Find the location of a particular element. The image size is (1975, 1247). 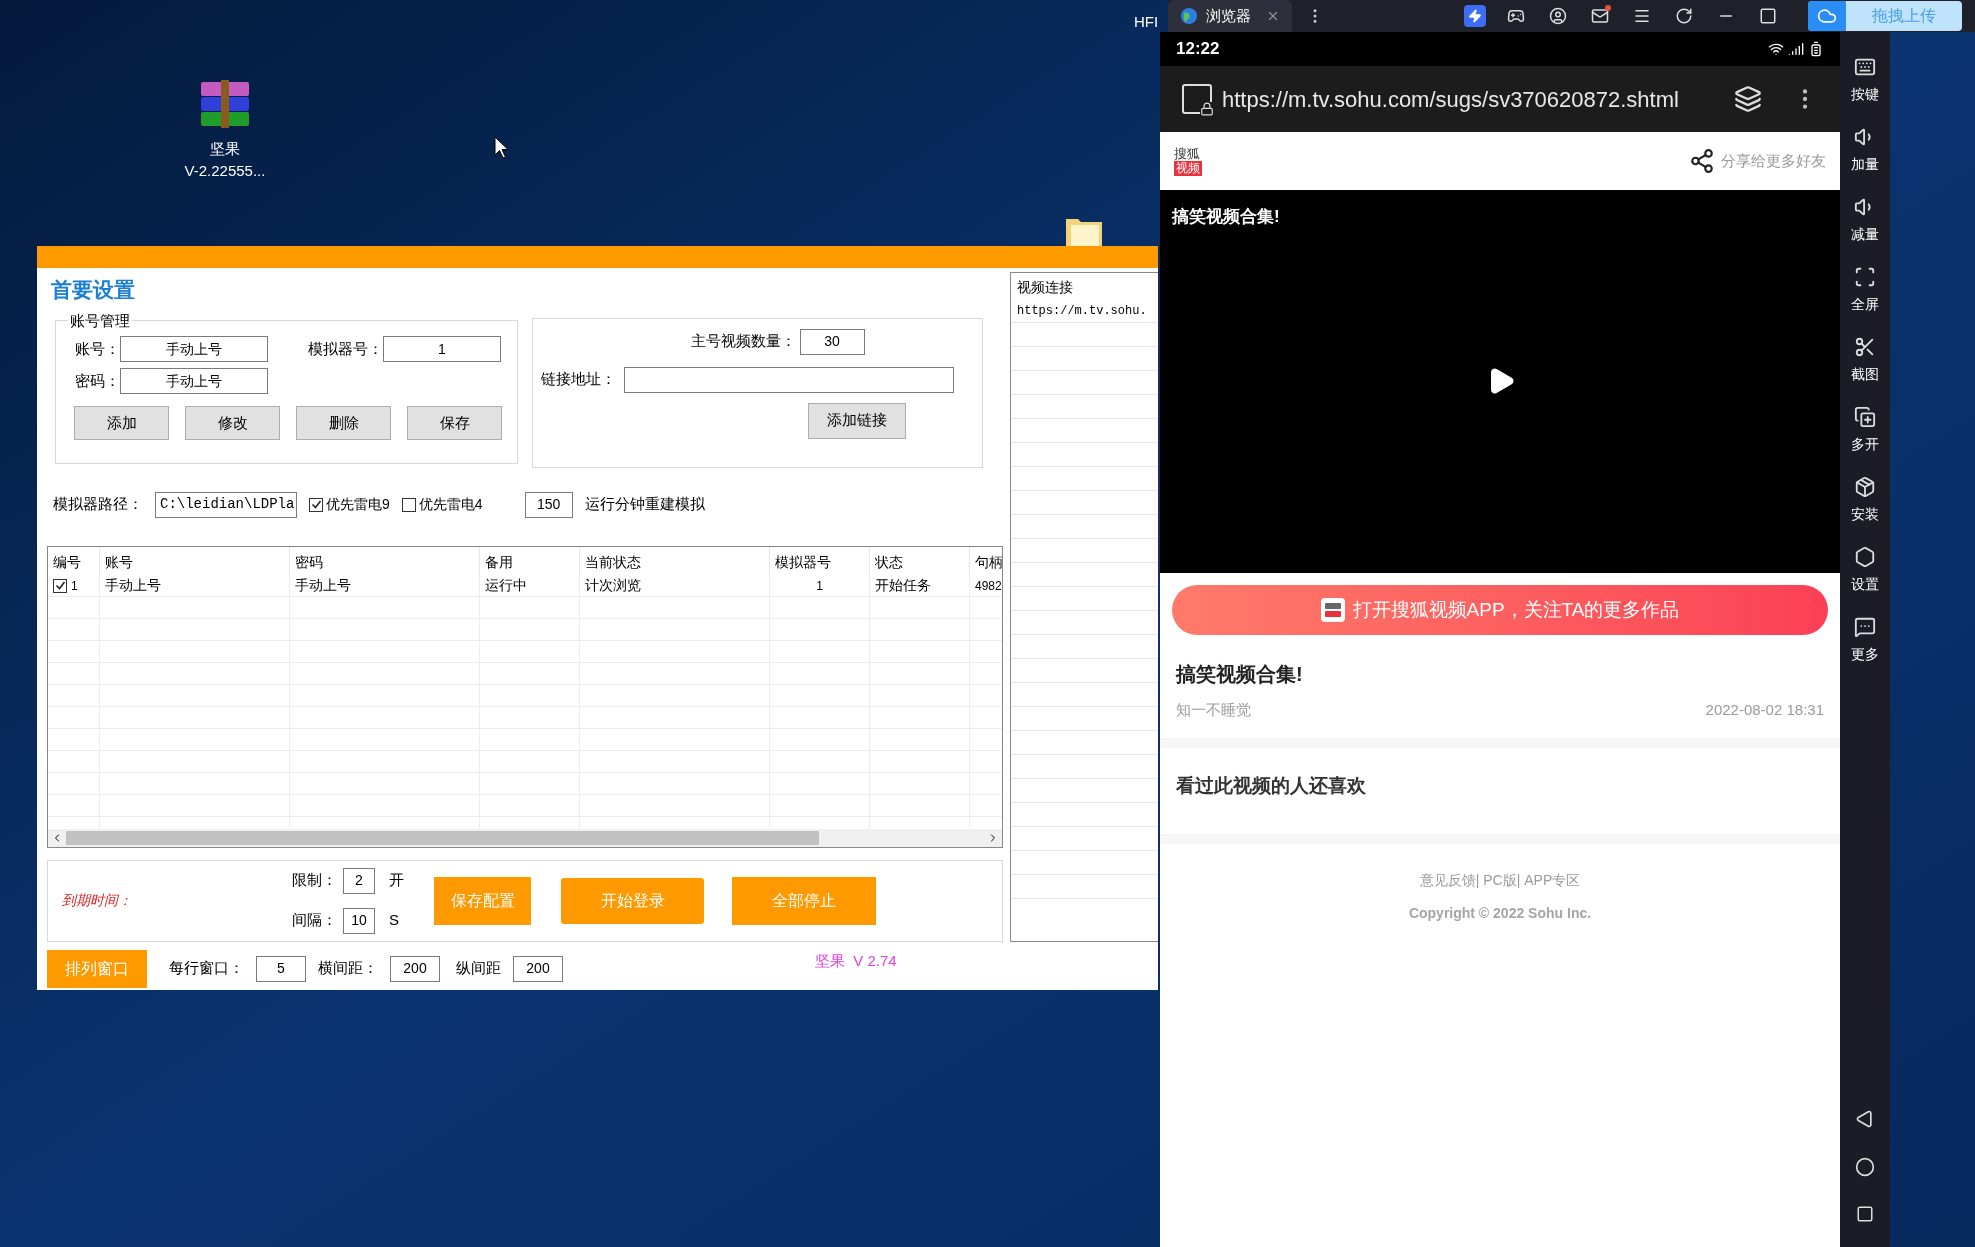

text-field: 150 is located at coordinates (548, 504).